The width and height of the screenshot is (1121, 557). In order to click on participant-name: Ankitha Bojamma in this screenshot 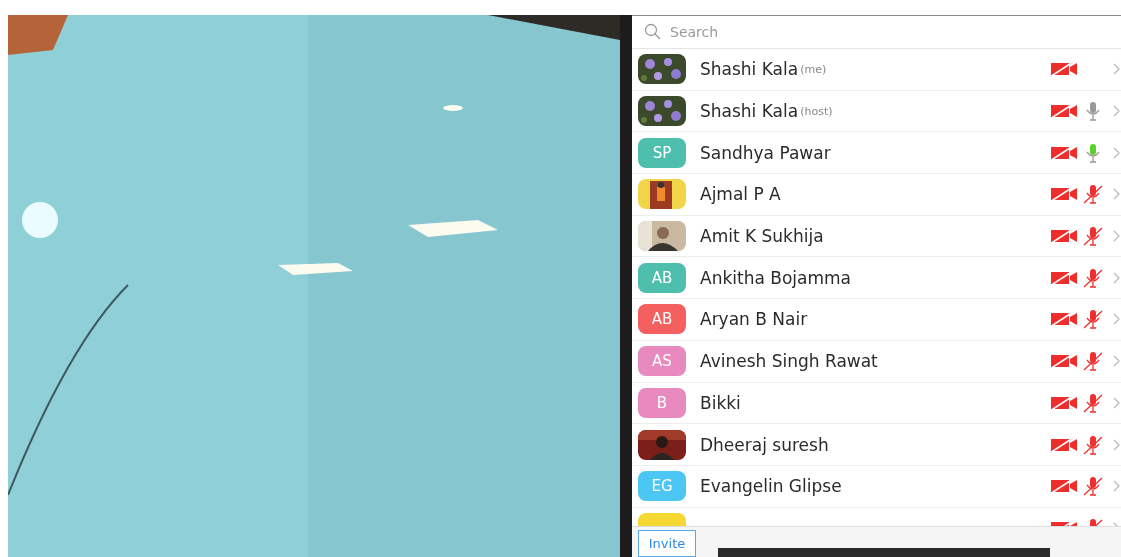, I will do `click(775, 277)`.